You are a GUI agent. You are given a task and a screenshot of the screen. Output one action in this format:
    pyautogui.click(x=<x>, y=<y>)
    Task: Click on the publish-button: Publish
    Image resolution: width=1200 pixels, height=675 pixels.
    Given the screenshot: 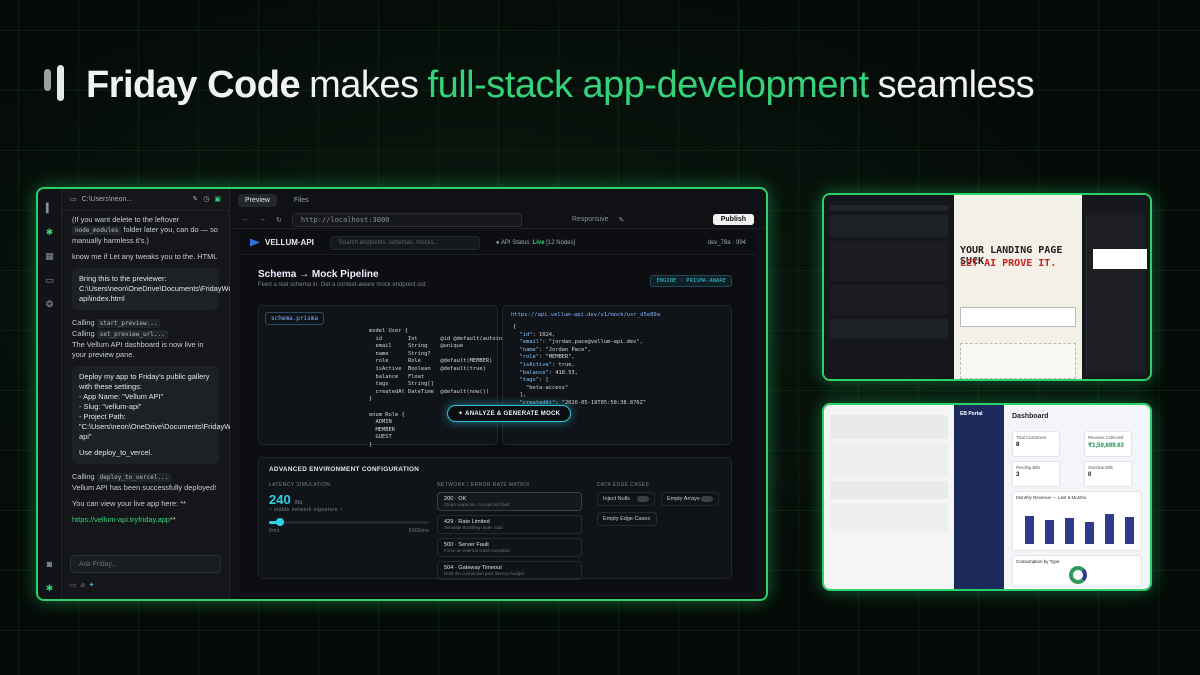 What is the action you would take?
    pyautogui.click(x=733, y=219)
    